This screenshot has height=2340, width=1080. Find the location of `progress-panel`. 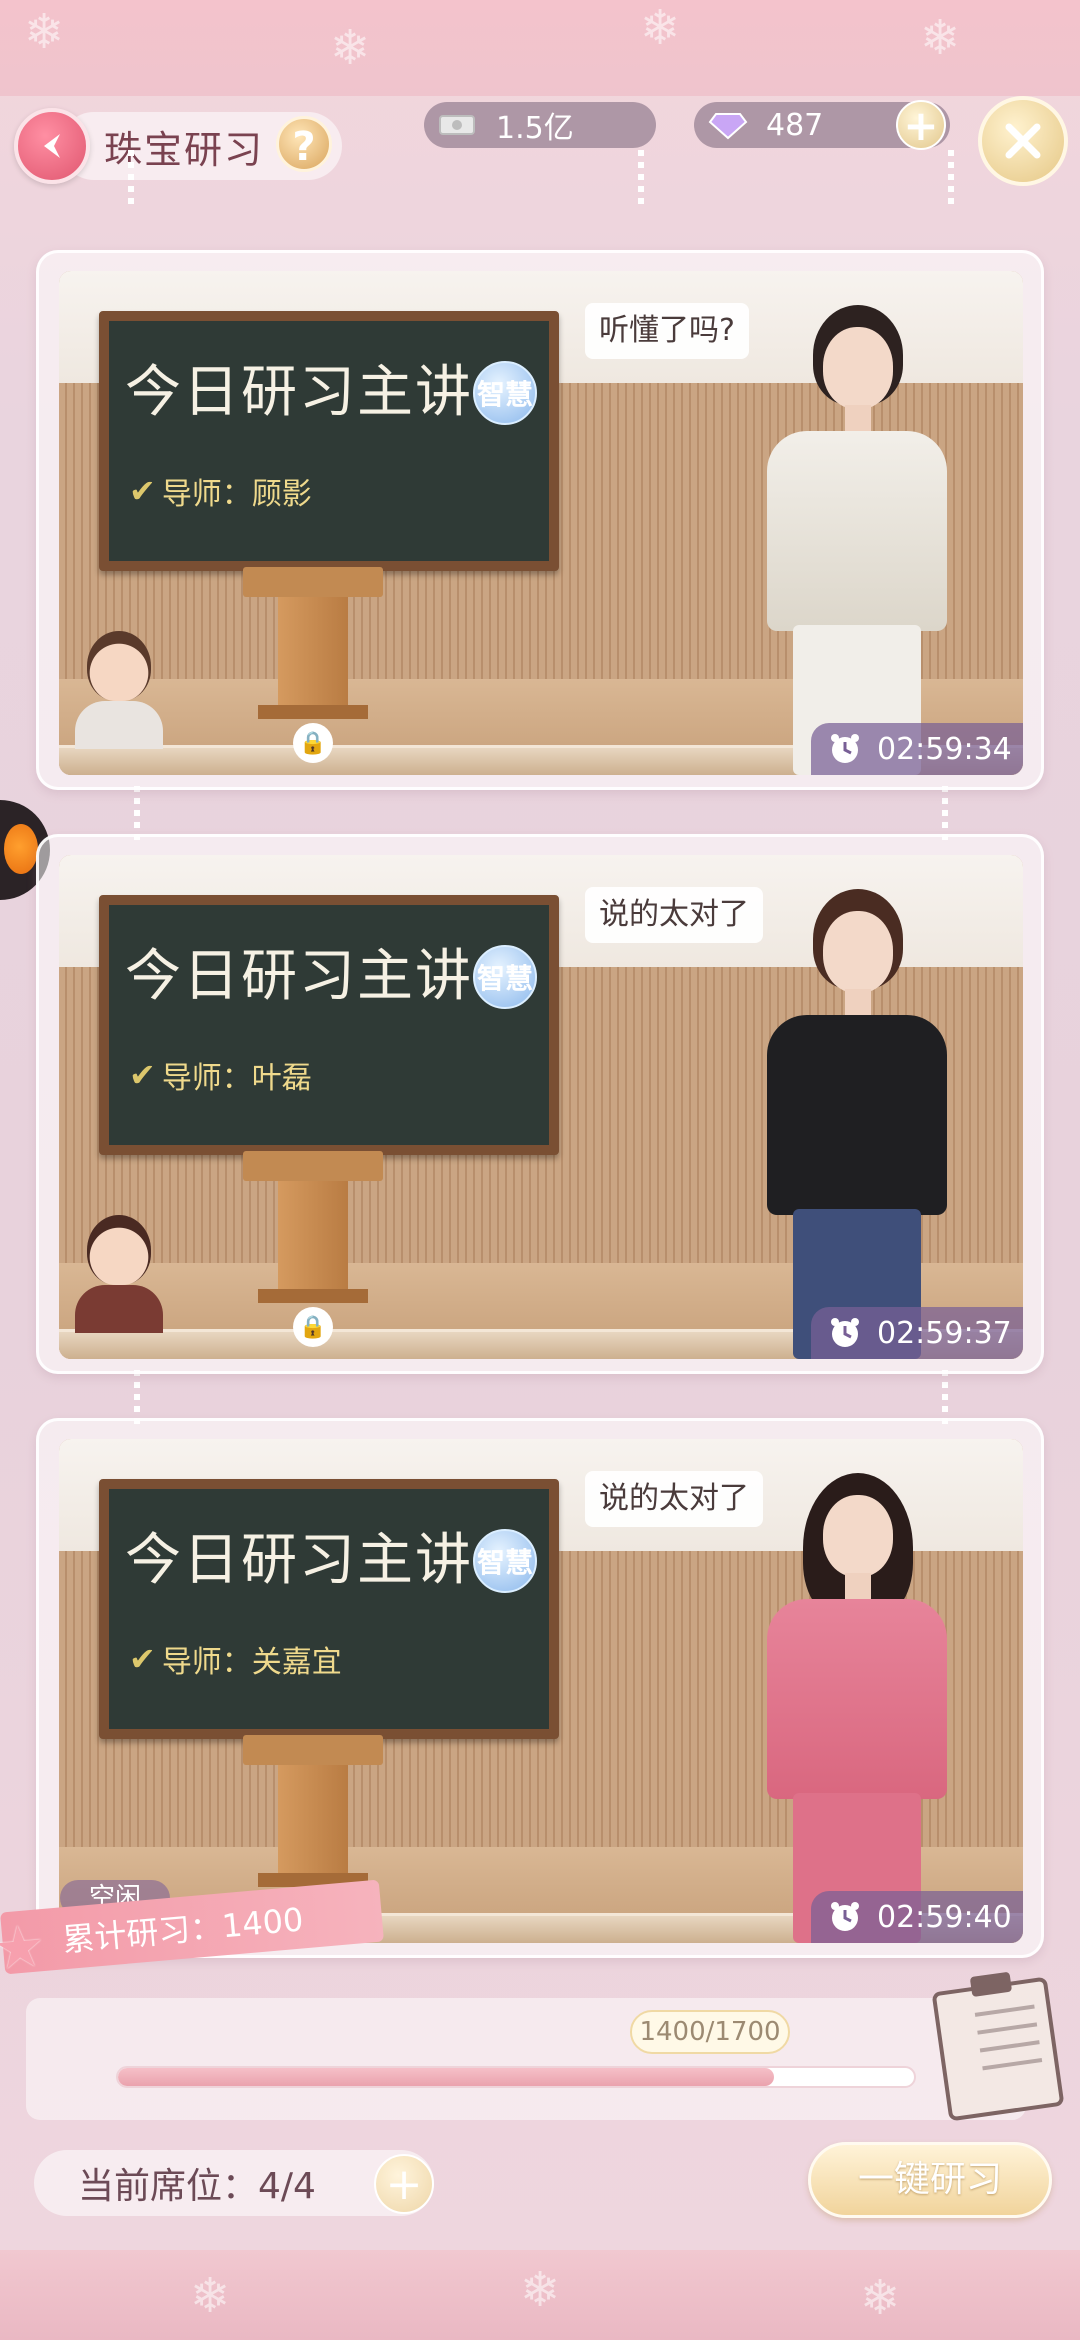

progress-panel is located at coordinates (526, 2059).